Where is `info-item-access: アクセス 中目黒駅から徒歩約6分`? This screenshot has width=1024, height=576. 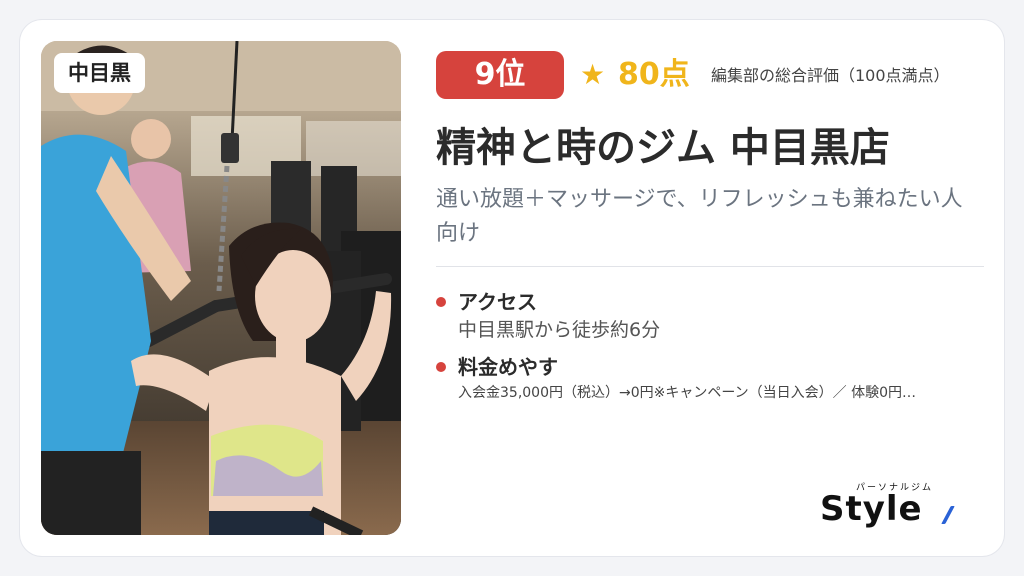
info-item-access: アクセス 中目黒駅から徒歩約6分 is located at coordinates (716, 316).